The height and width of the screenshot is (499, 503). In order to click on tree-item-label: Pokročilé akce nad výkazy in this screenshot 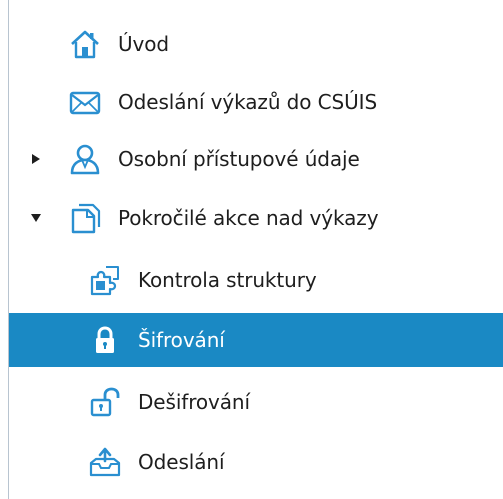, I will do `click(248, 218)`.